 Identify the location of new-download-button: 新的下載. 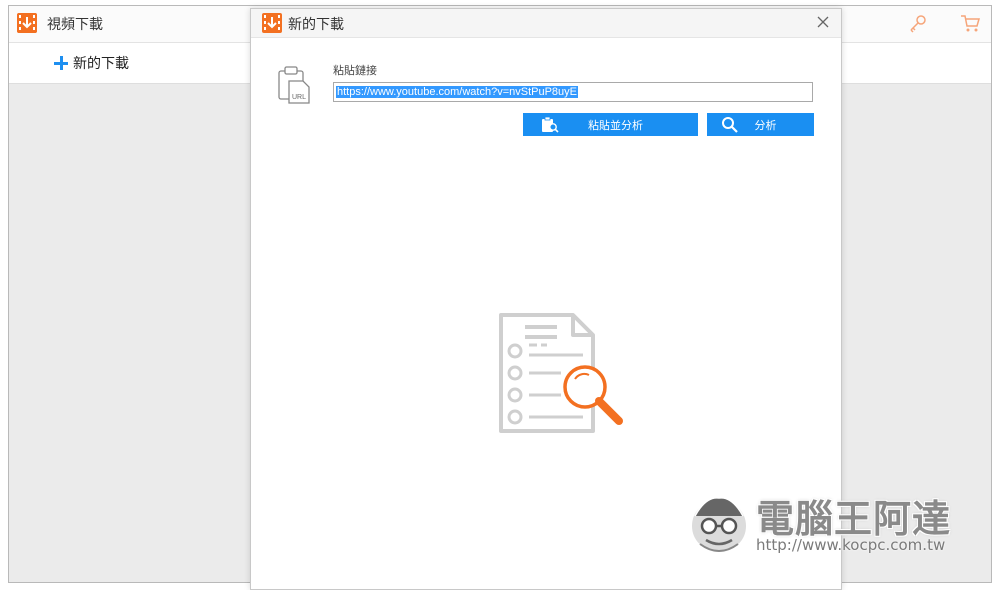
(91, 63).